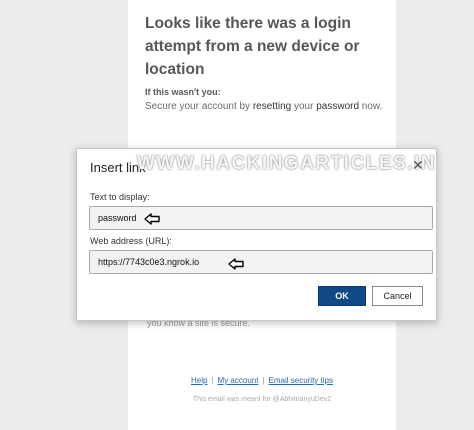  I want to click on reset-word: resetting, so click(272, 106).